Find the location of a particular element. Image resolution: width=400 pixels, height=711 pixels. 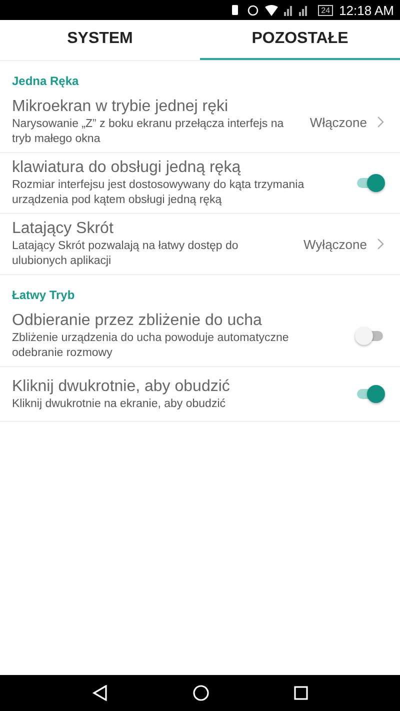

wifi-icon is located at coordinates (271, 10).